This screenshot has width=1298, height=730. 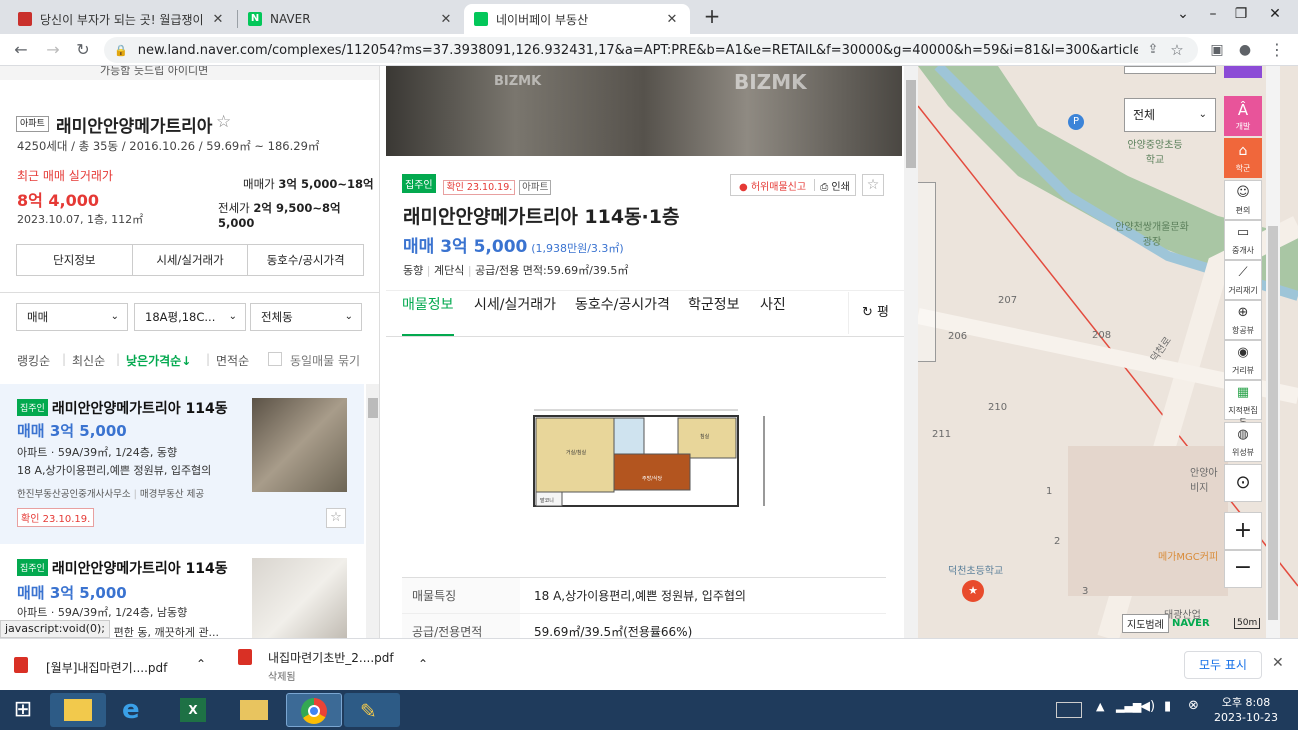 What do you see at coordinates (1277, 50) in the screenshot?
I see `menu-dots-icon: ⋮` at bounding box center [1277, 50].